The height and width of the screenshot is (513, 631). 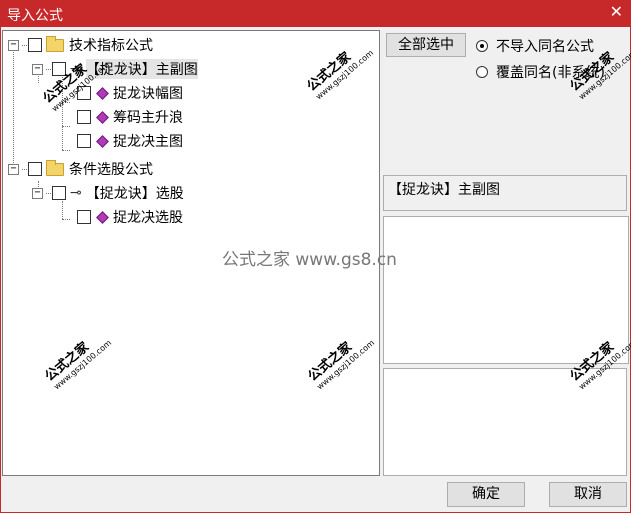 What do you see at coordinates (35, 16) in the screenshot?
I see `window-title: 导入公式` at bounding box center [35, 16].